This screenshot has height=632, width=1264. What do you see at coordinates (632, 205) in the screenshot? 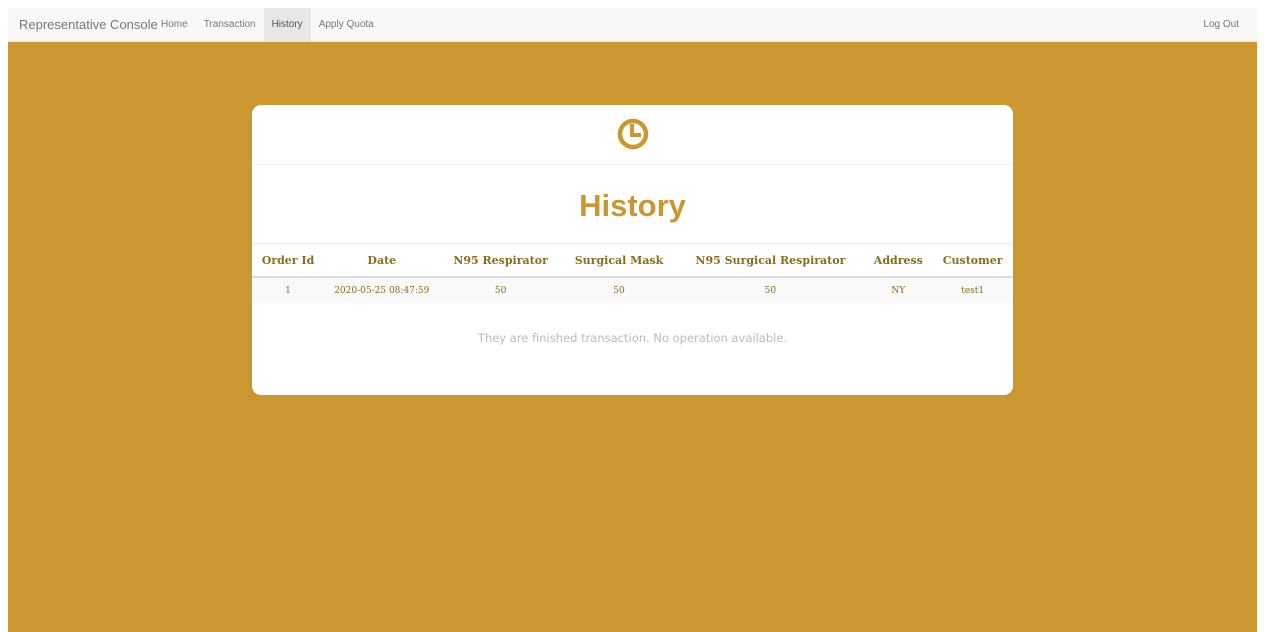
I see `page-title: History` at bounding box center [632, 205].